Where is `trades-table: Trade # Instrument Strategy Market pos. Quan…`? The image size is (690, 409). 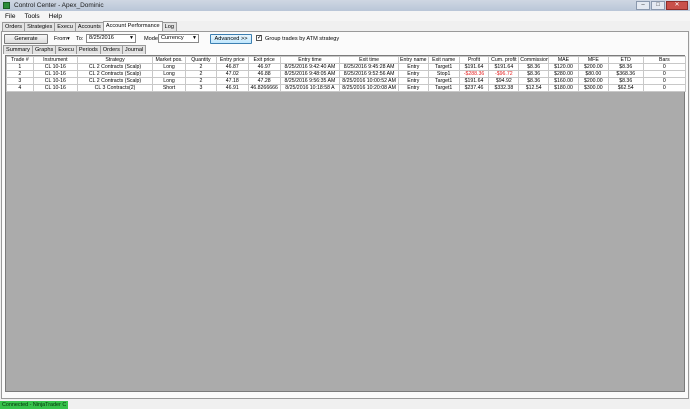 trades-table: Trade # Instrument Strategy Market pos. Quan… is located at coordinates (346, 74).